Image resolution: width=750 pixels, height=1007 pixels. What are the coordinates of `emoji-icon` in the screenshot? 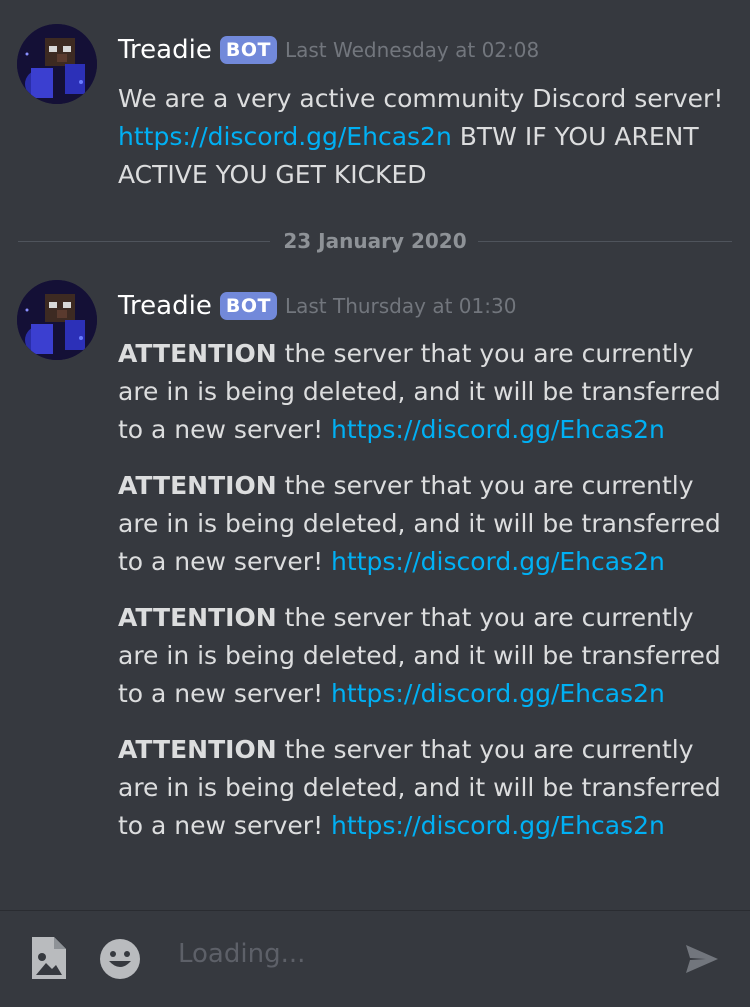 It's located at (120, 961).